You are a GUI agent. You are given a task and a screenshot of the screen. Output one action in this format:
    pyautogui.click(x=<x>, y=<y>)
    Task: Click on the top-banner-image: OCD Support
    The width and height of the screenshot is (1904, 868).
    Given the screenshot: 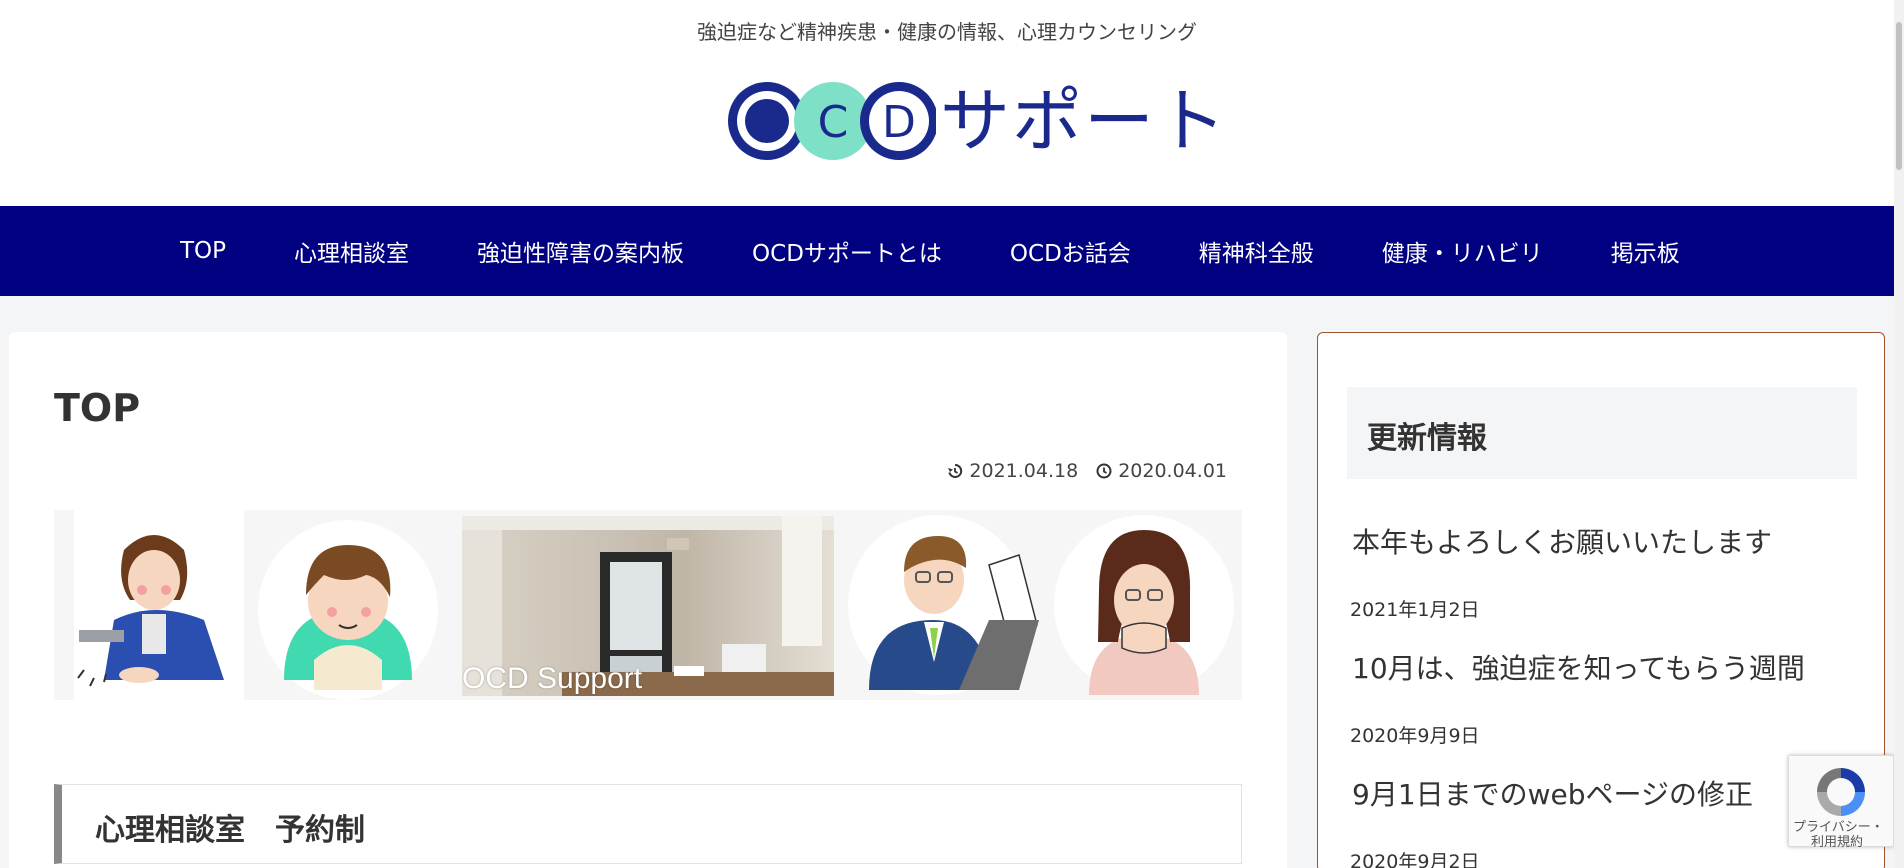 What is the action you would take?
    pyautogui.click(x=648, y=605)
    